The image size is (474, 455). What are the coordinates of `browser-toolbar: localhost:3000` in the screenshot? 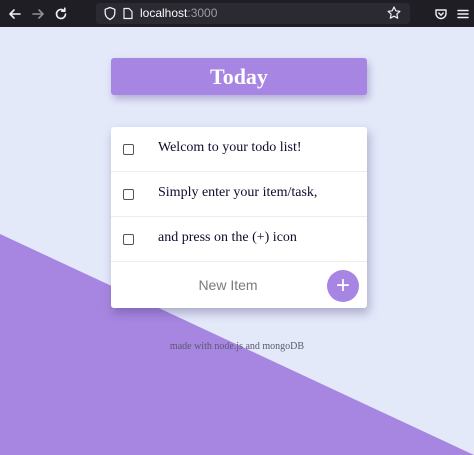 It's located at (237, 13).